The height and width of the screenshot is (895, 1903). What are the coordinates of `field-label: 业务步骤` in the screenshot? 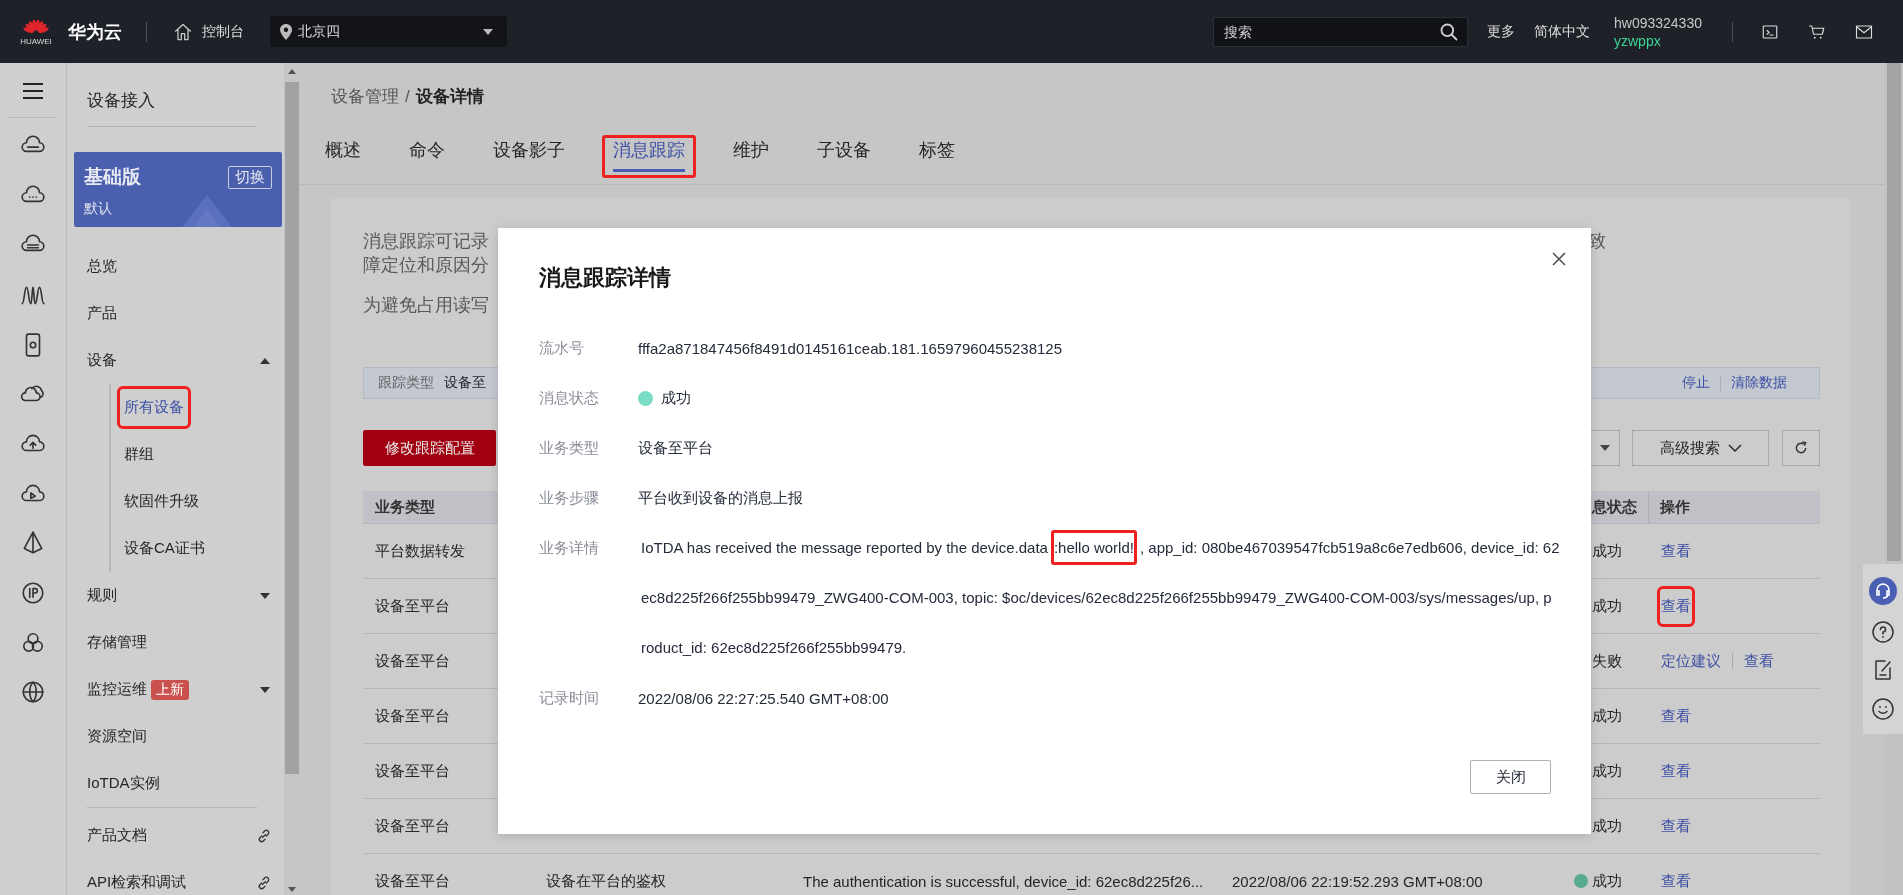 It's located at (569, 498).